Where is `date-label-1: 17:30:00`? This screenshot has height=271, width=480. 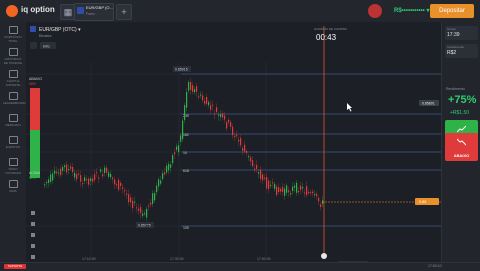 date-label-1: 17:30:00 is located at coordinates (177, 259).